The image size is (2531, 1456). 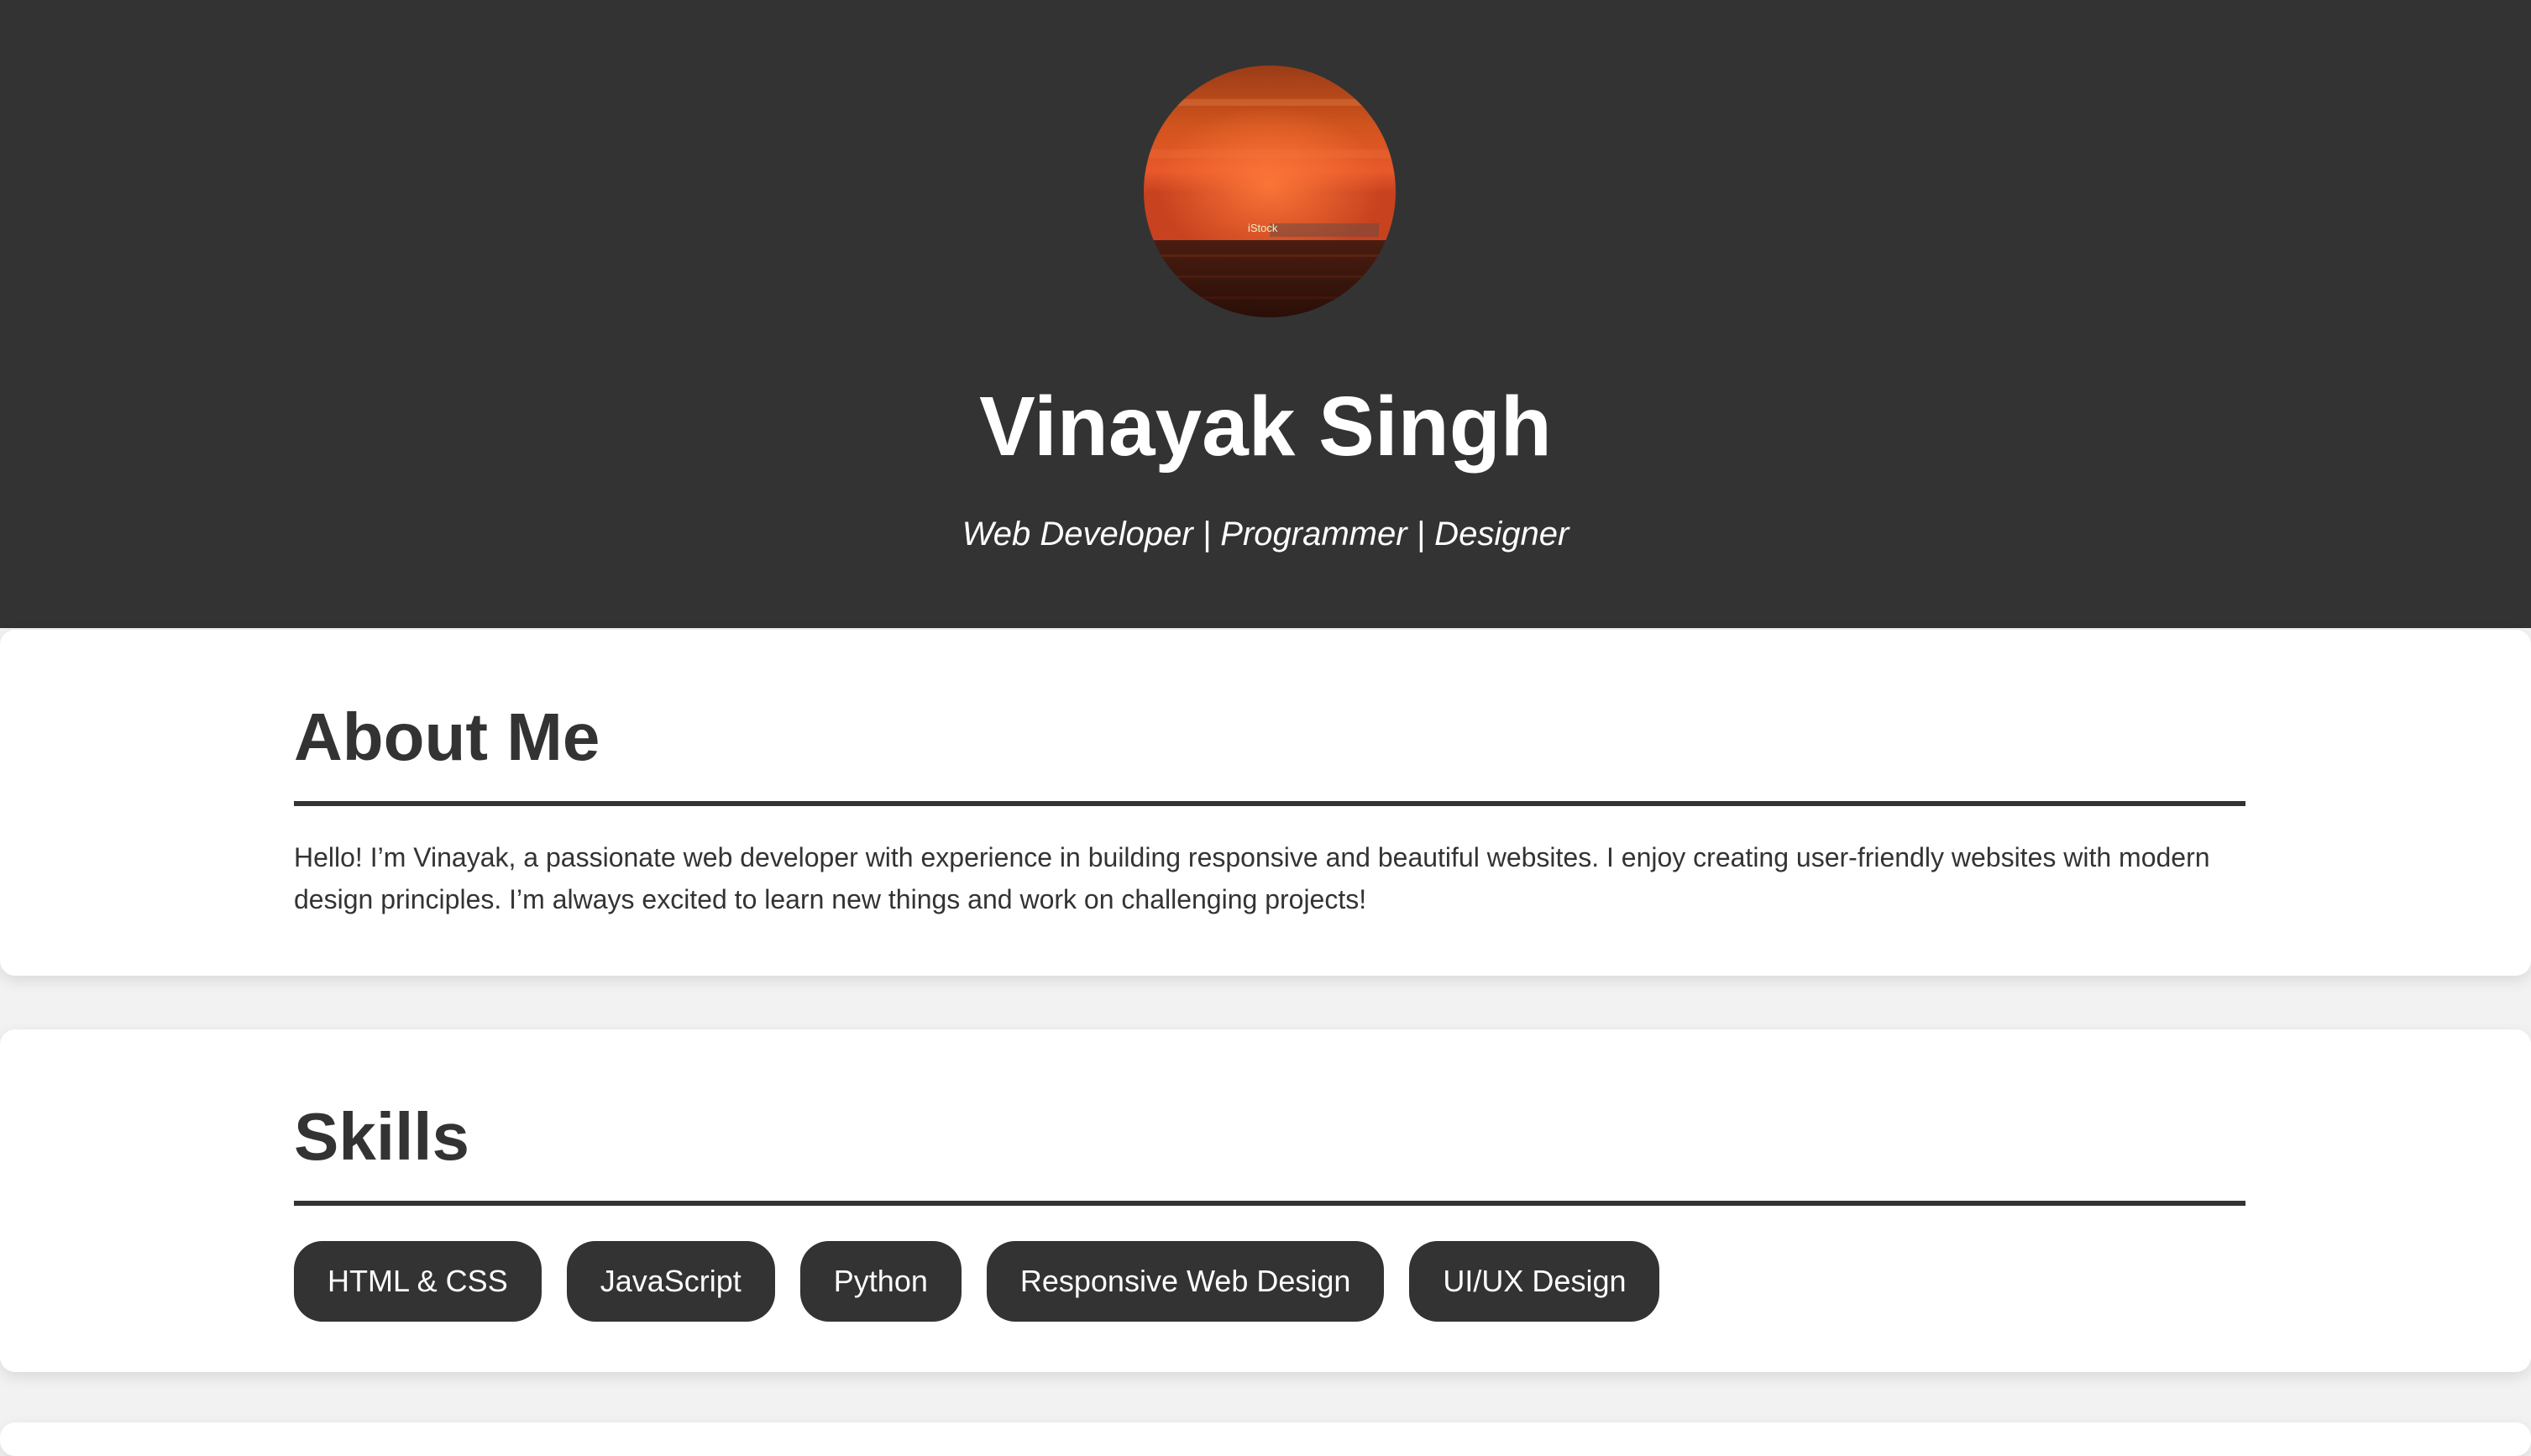 I want to click on about-divider, so click(x=1269, y=803).